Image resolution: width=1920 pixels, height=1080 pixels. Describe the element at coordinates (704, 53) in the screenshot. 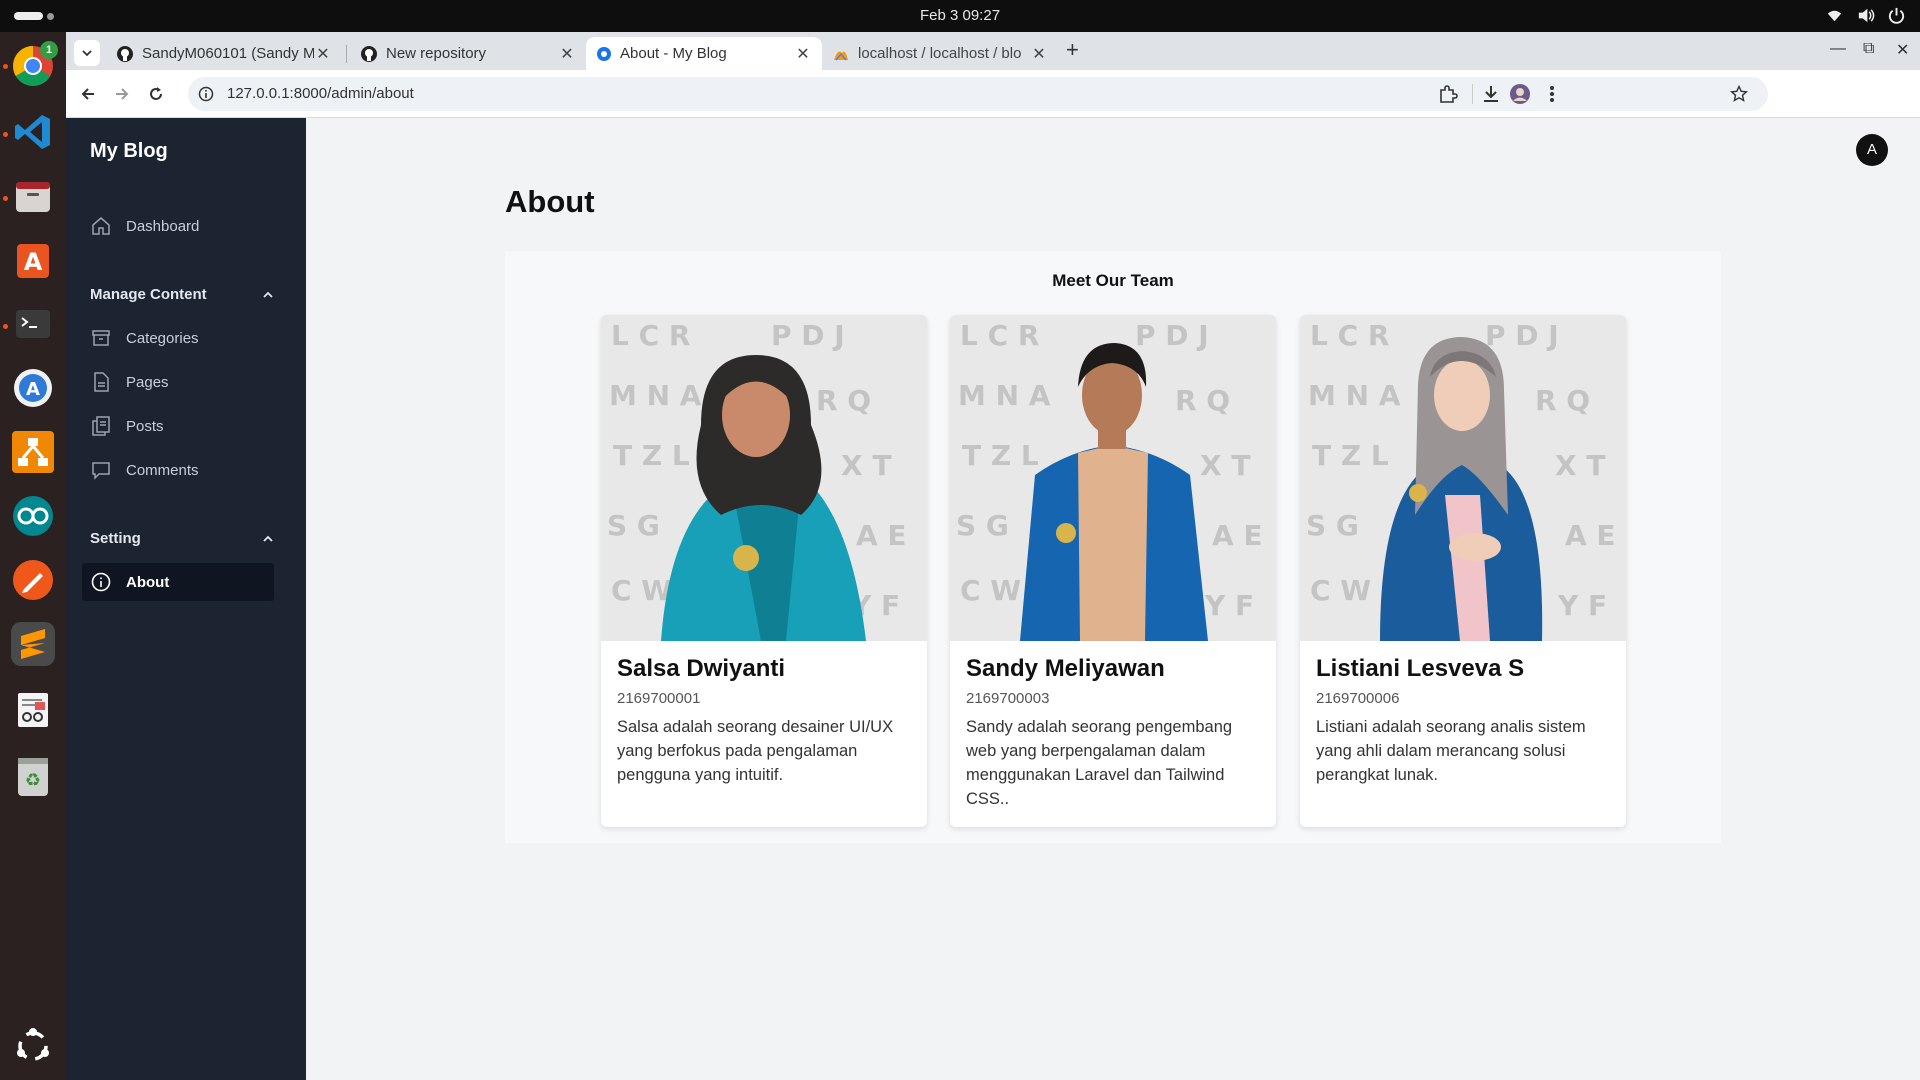

I see `tab-about-my-blog: About - My Blog ✕` at that location.